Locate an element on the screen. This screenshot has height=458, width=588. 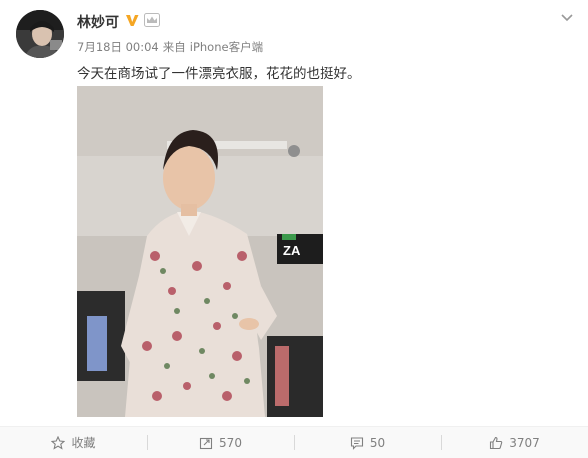
post-text: 今天在商场试了一件漂亮衣服，花花的也挺好。 is located at coordinates (219, 74).